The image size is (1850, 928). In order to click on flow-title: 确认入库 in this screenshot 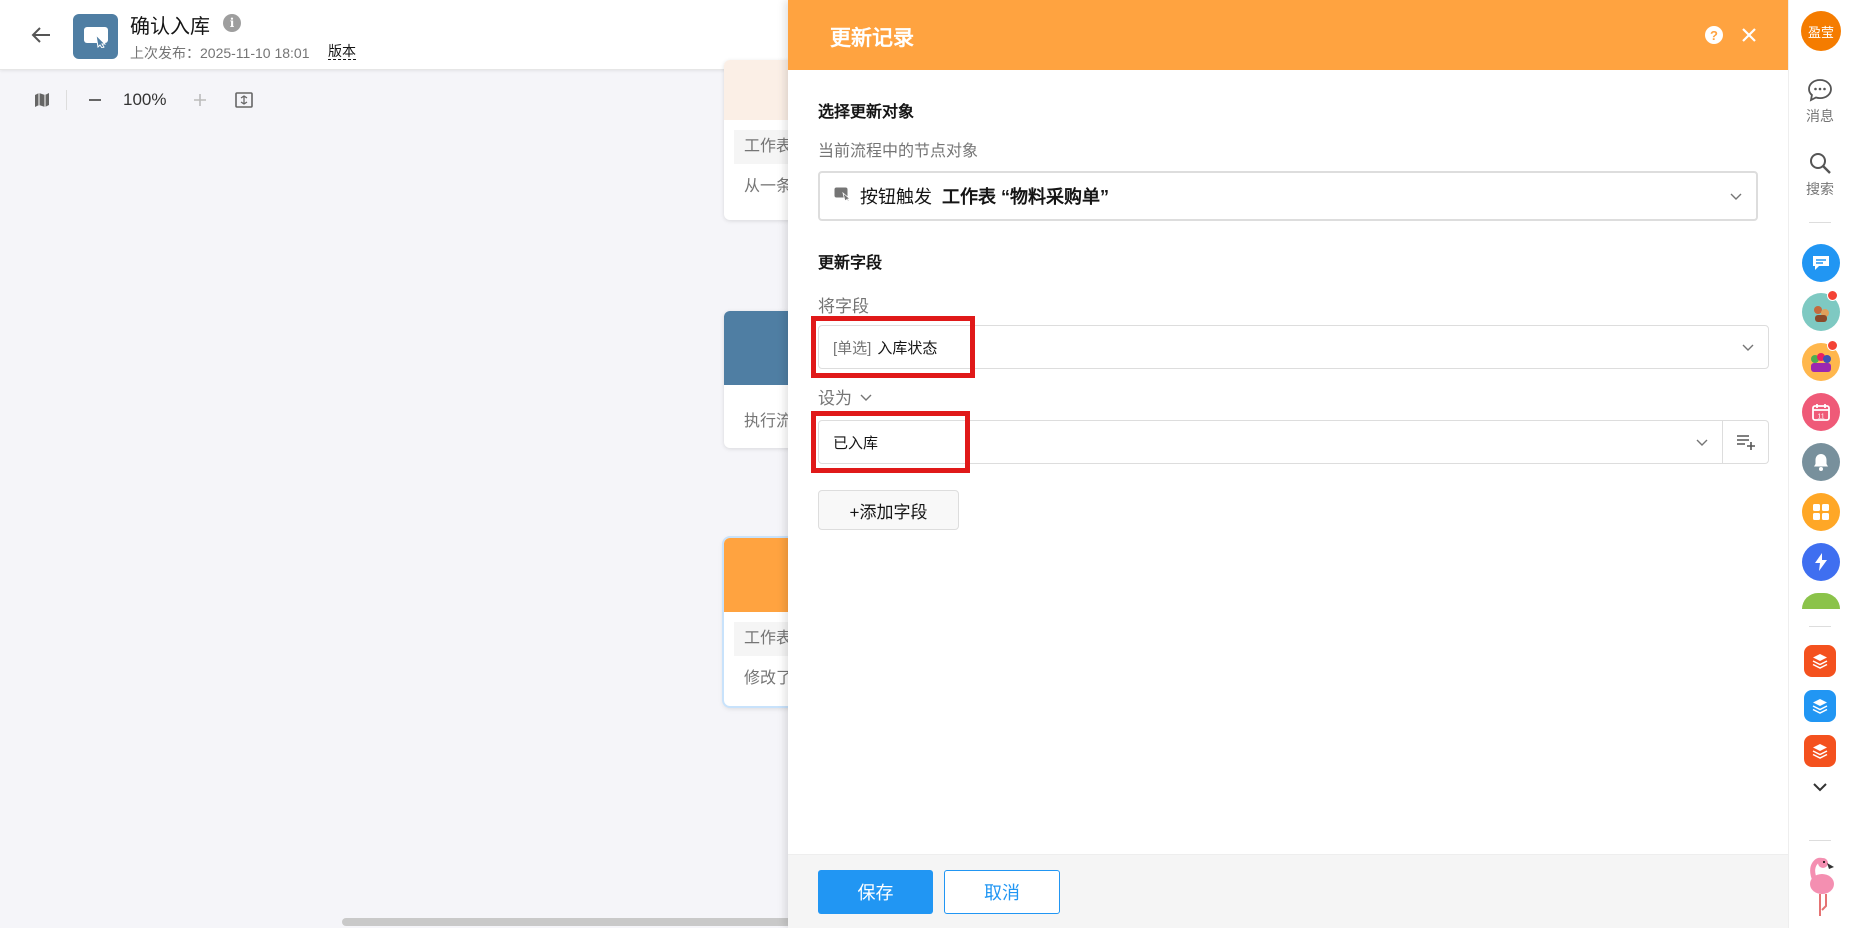, I will do `click(170, 27)`.